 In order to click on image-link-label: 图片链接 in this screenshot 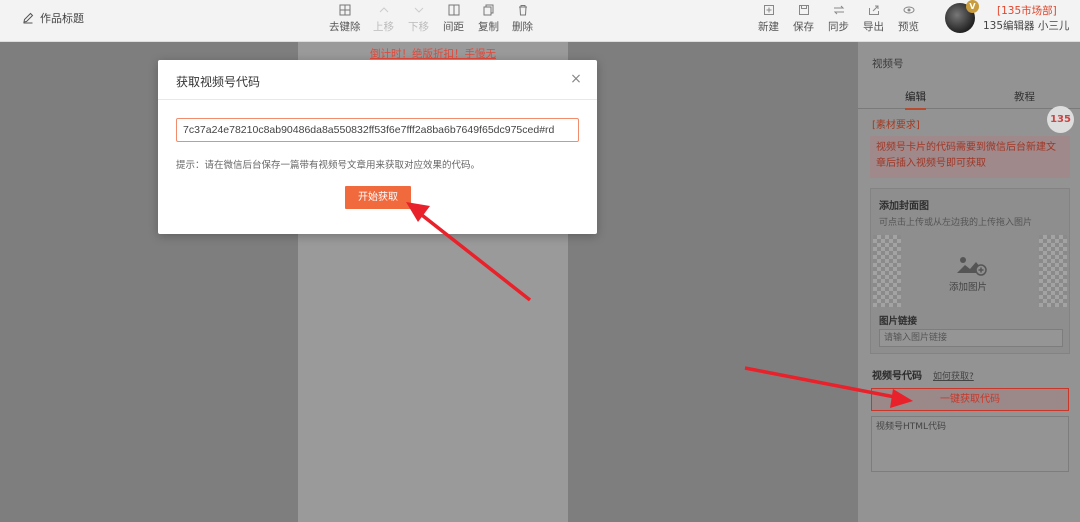, I will do `click(898, 321)`.